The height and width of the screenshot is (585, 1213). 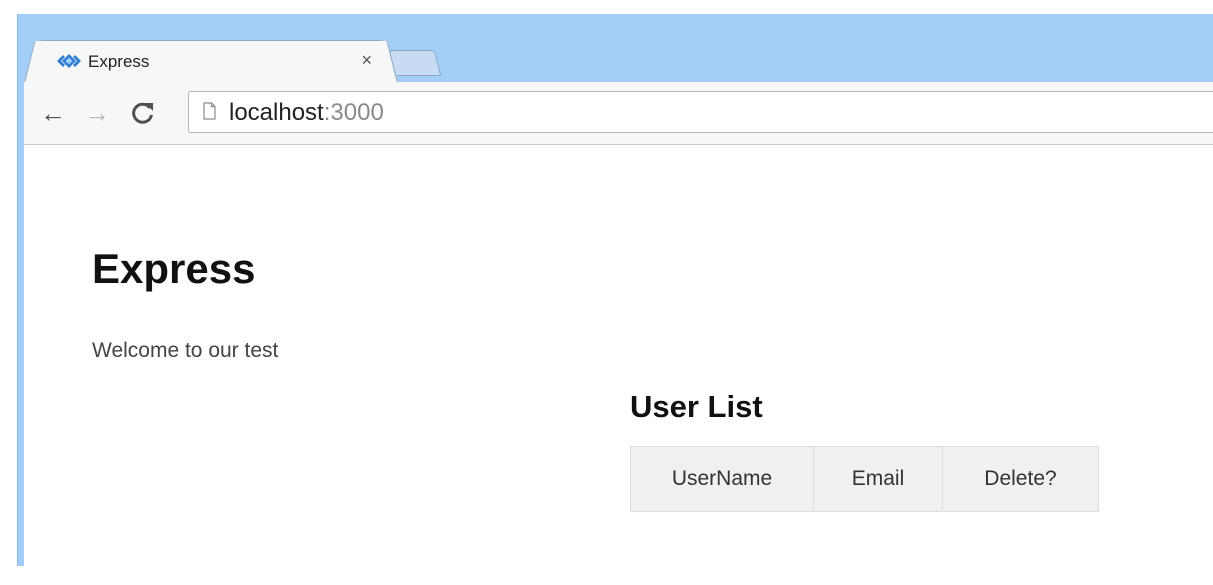 I want to click on address-bar: localhost:3000, so click(x=700, y=112).